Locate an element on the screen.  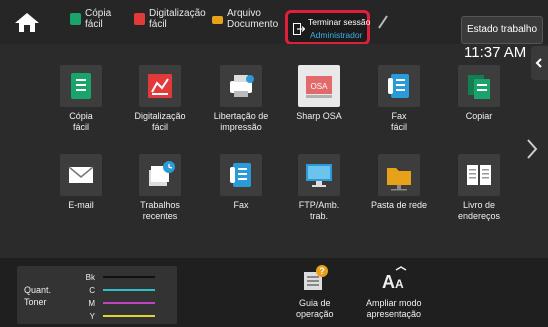
app-fax: Fax is located at coordinates (241, 182).